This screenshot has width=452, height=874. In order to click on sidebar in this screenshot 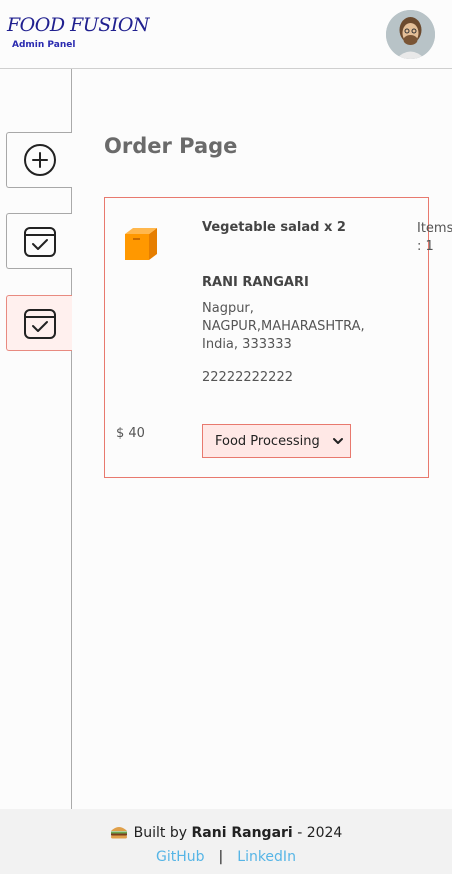, I will do `click(36, 439)`.